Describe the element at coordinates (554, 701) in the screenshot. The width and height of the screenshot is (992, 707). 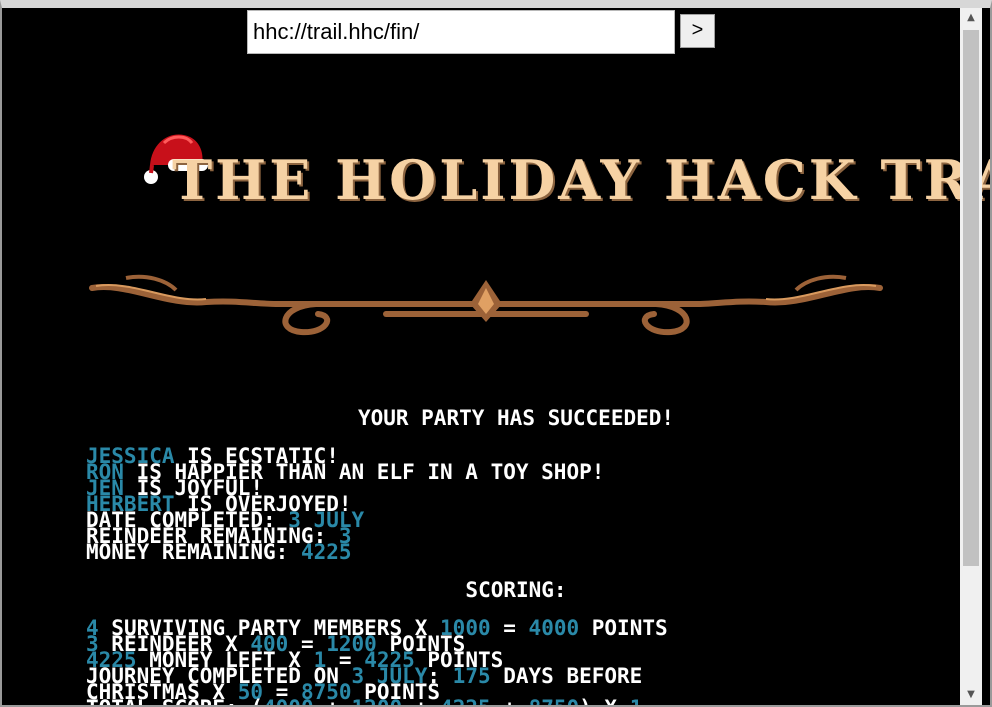
I see `score-term: 8750` at that location.